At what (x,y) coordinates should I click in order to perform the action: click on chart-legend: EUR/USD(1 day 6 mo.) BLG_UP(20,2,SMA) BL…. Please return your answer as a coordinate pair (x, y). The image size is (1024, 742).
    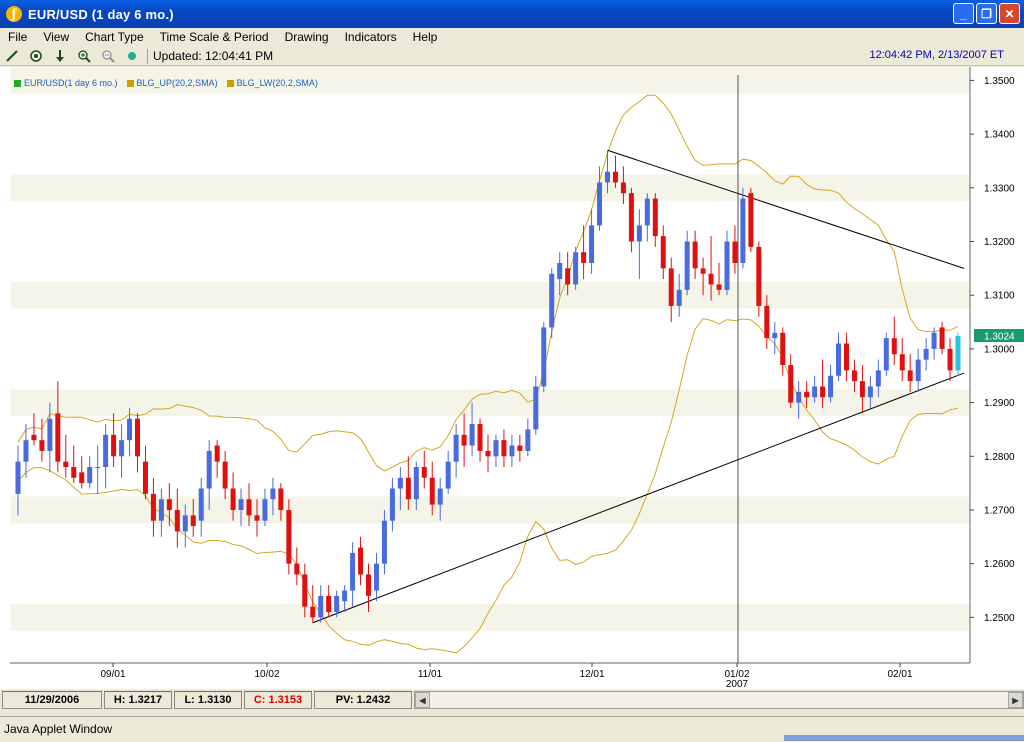
    Looking at the image, I should click on (166, 83).